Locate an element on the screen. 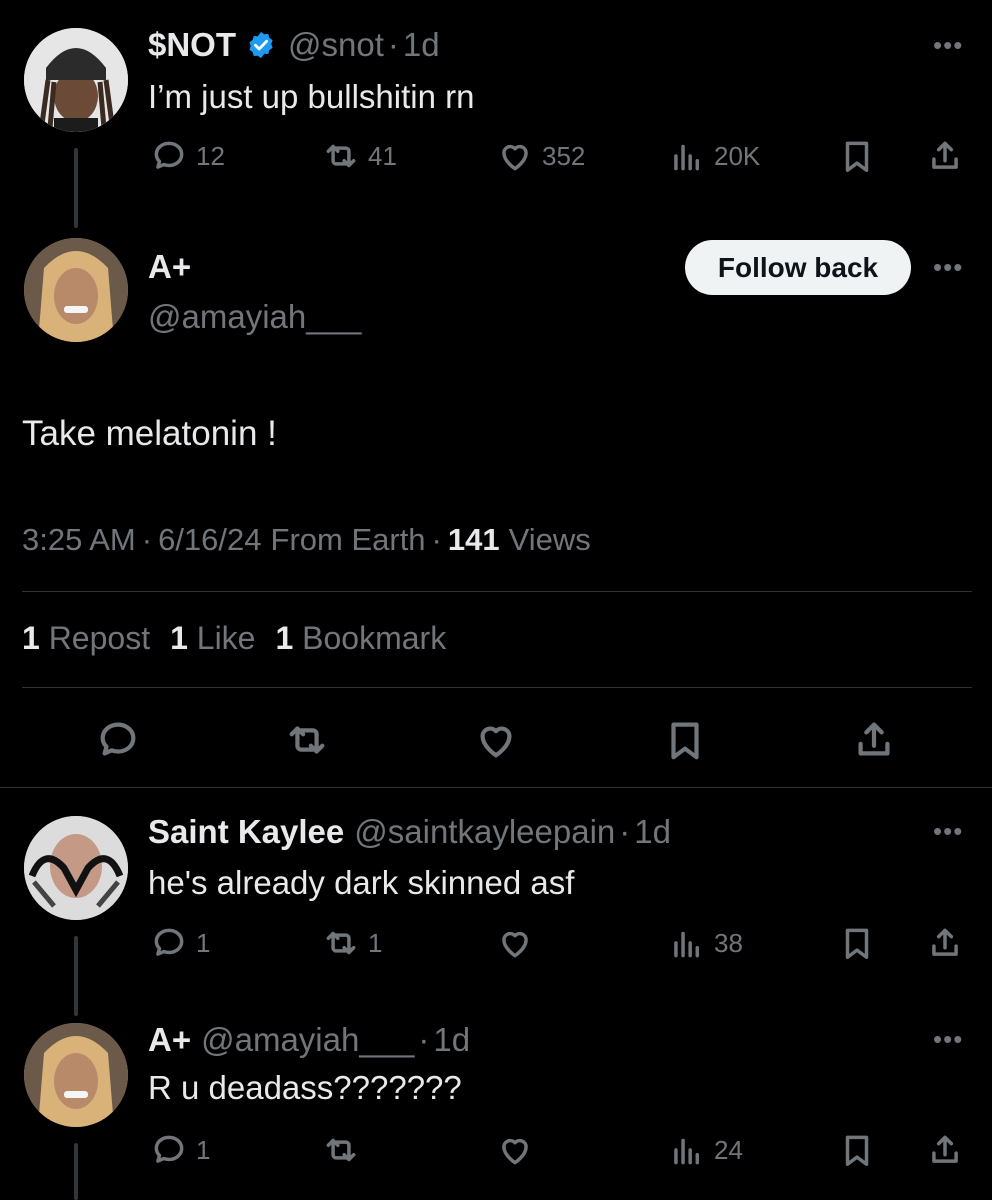  views-count: 24 is located at coordinates (728, 1149).